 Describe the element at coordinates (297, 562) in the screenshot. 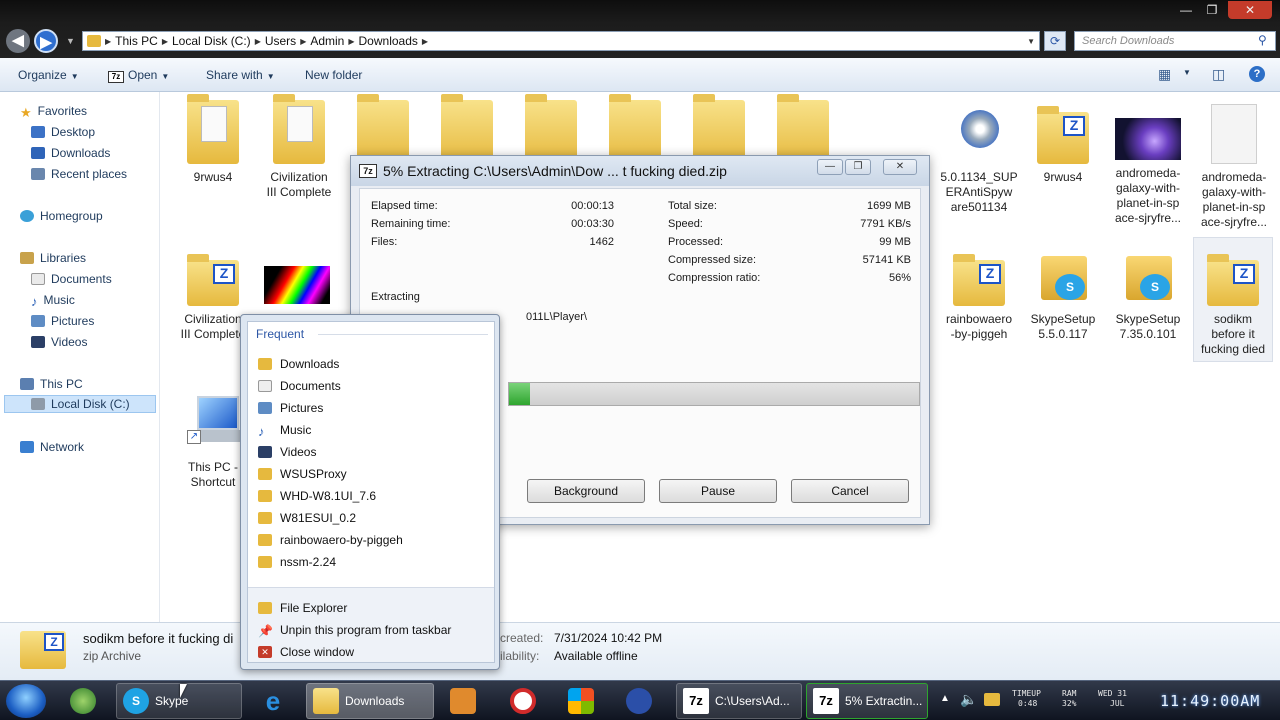

I see `jump-item-nssm: nssm-2.24` at that location.